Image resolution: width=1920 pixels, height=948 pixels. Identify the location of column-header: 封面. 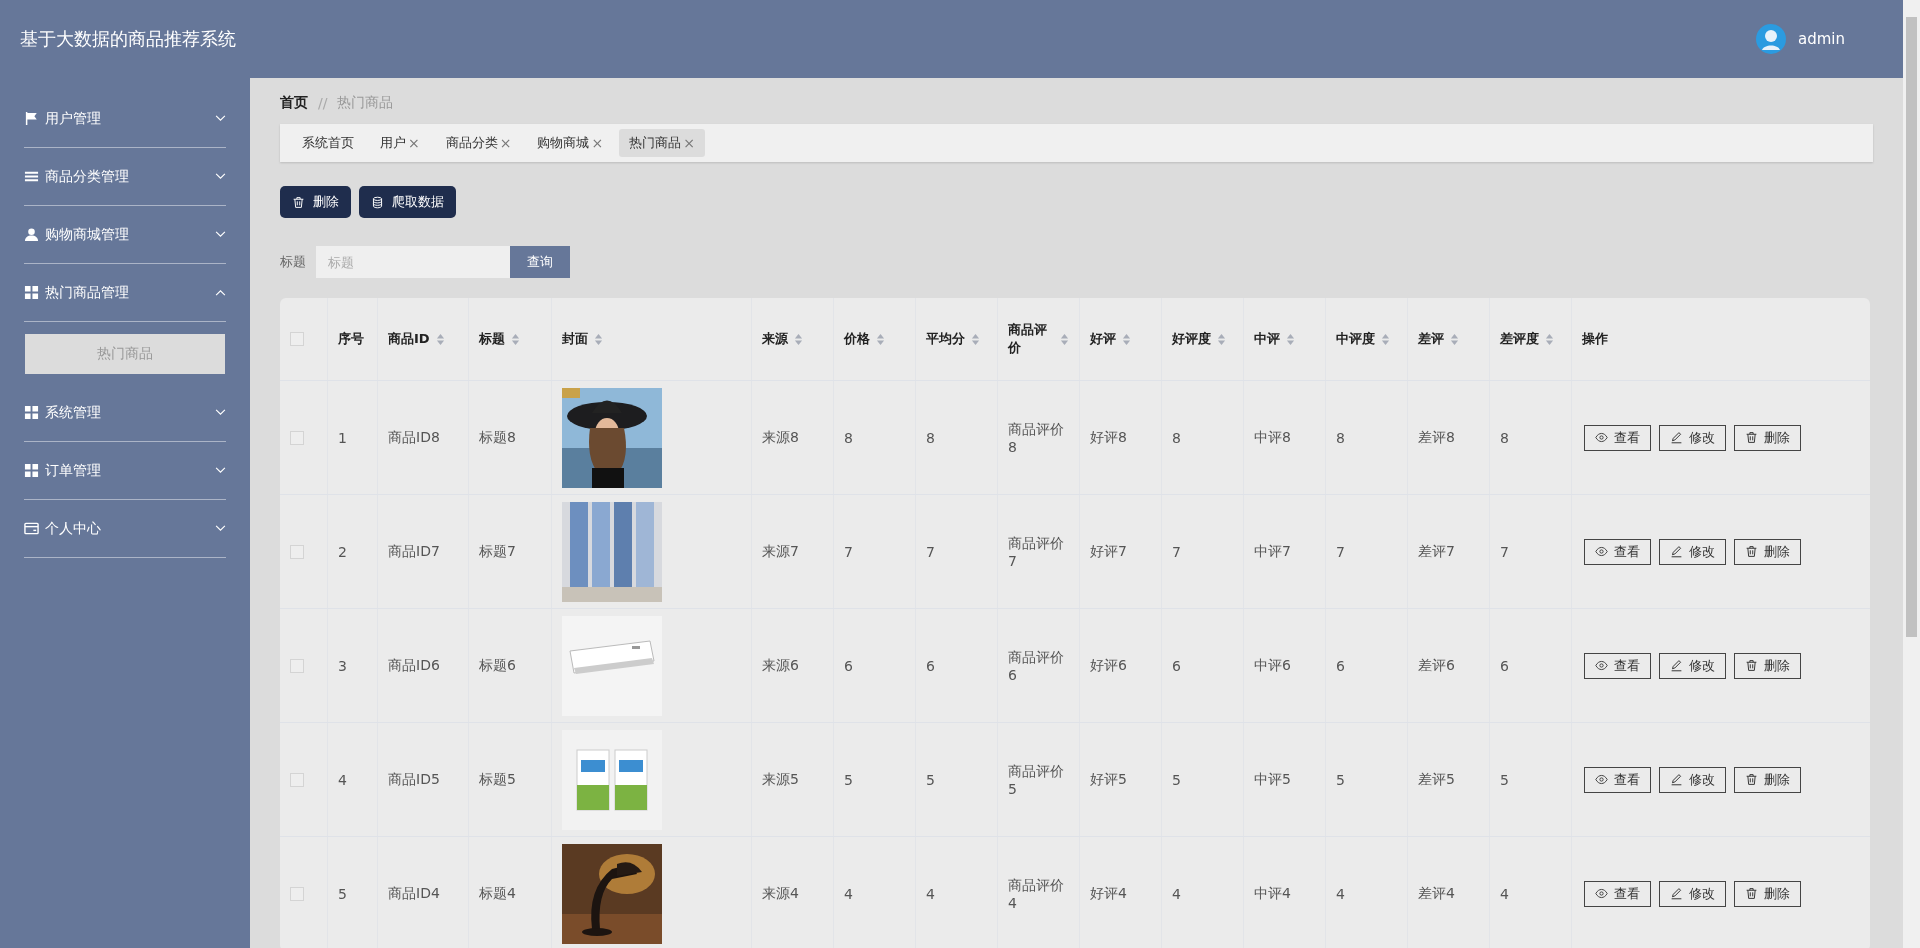
(582, 339).